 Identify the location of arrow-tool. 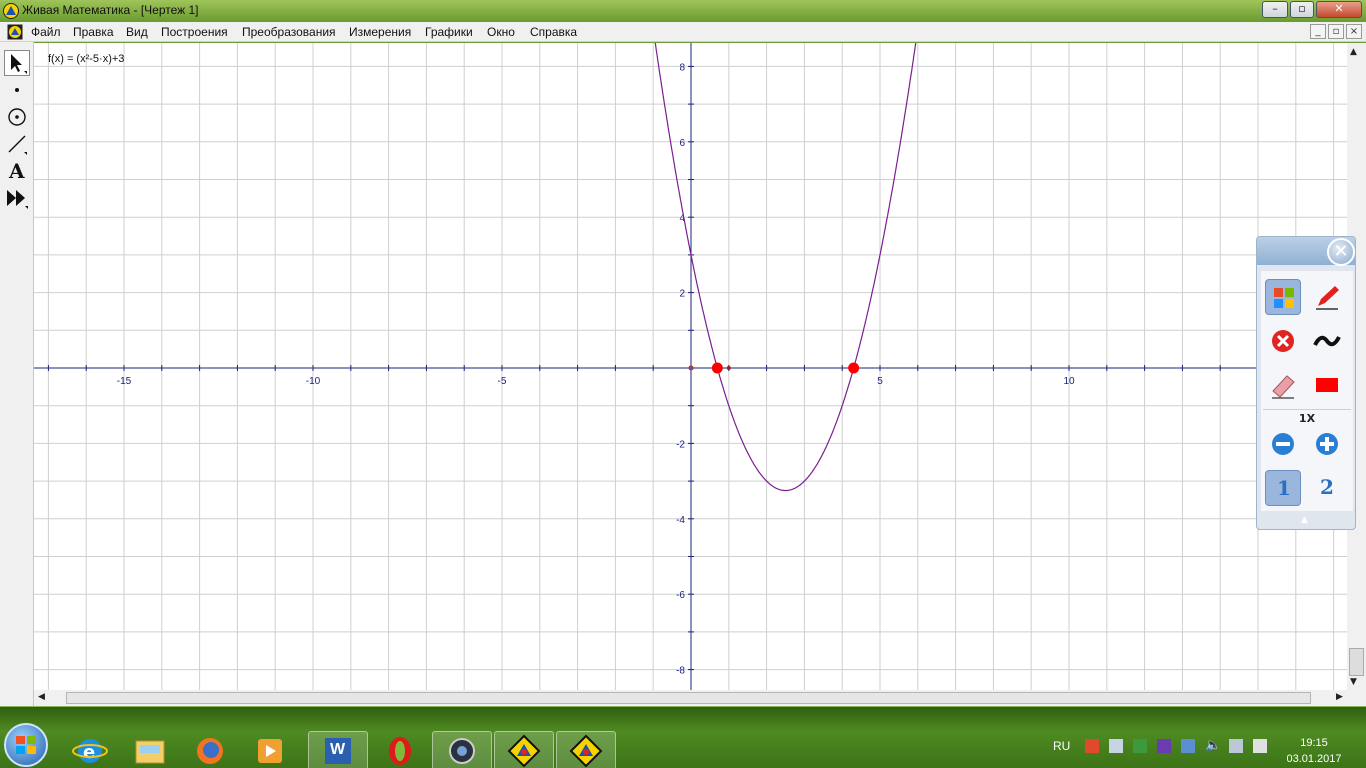
(17, 63).